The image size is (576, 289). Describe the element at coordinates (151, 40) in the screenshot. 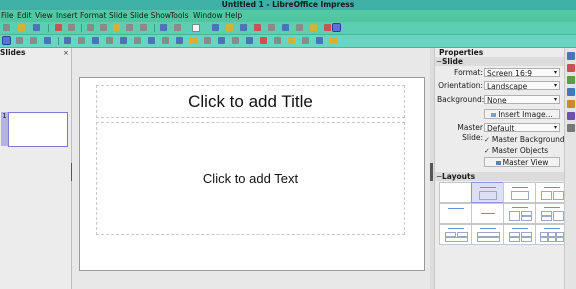

I see `block-arrows-icon` at that location.